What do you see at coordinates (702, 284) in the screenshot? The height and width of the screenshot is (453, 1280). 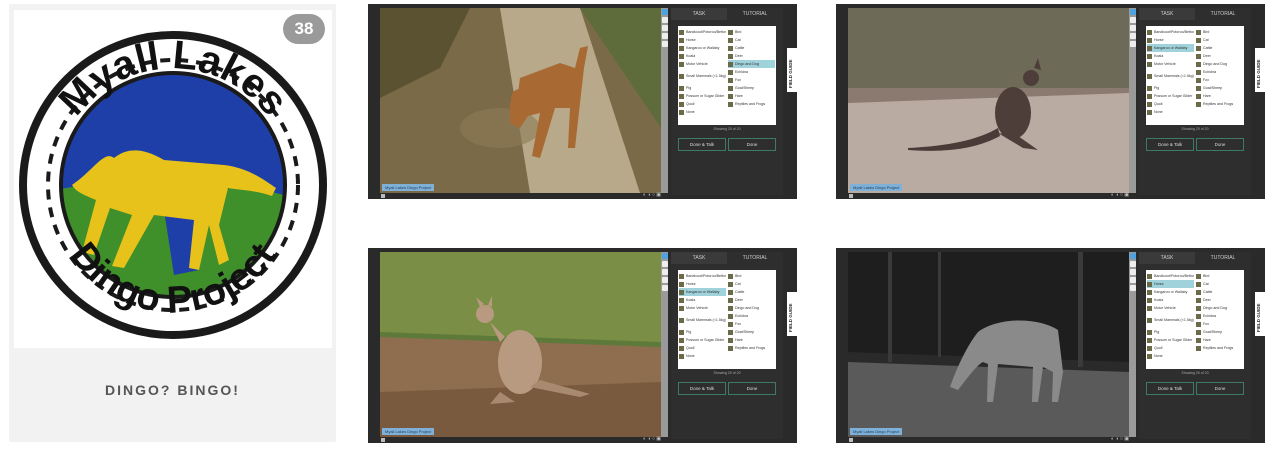 I see `choice-item: Horse` at bounding box center [702, 284].